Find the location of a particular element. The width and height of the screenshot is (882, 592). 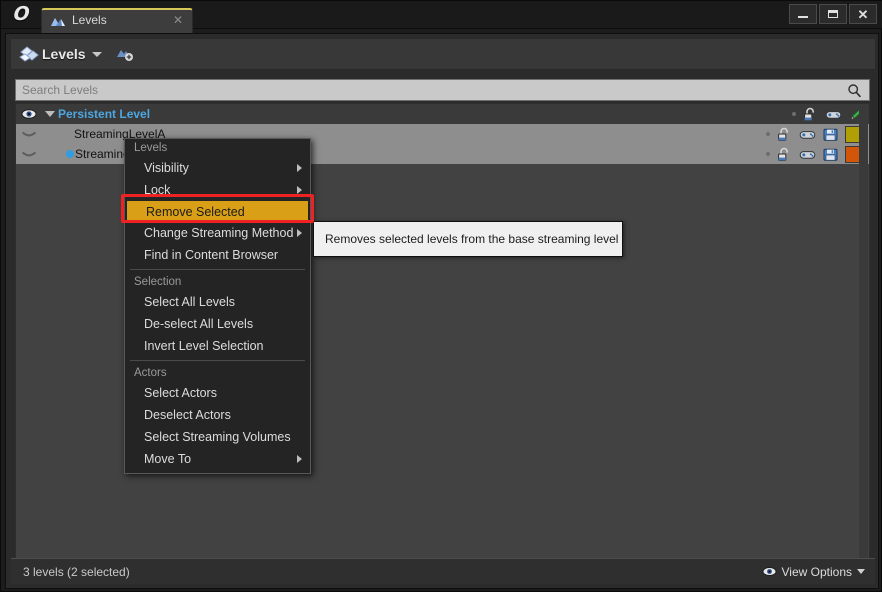

menu-item-label: Move To is located at coordinates (168, 459).